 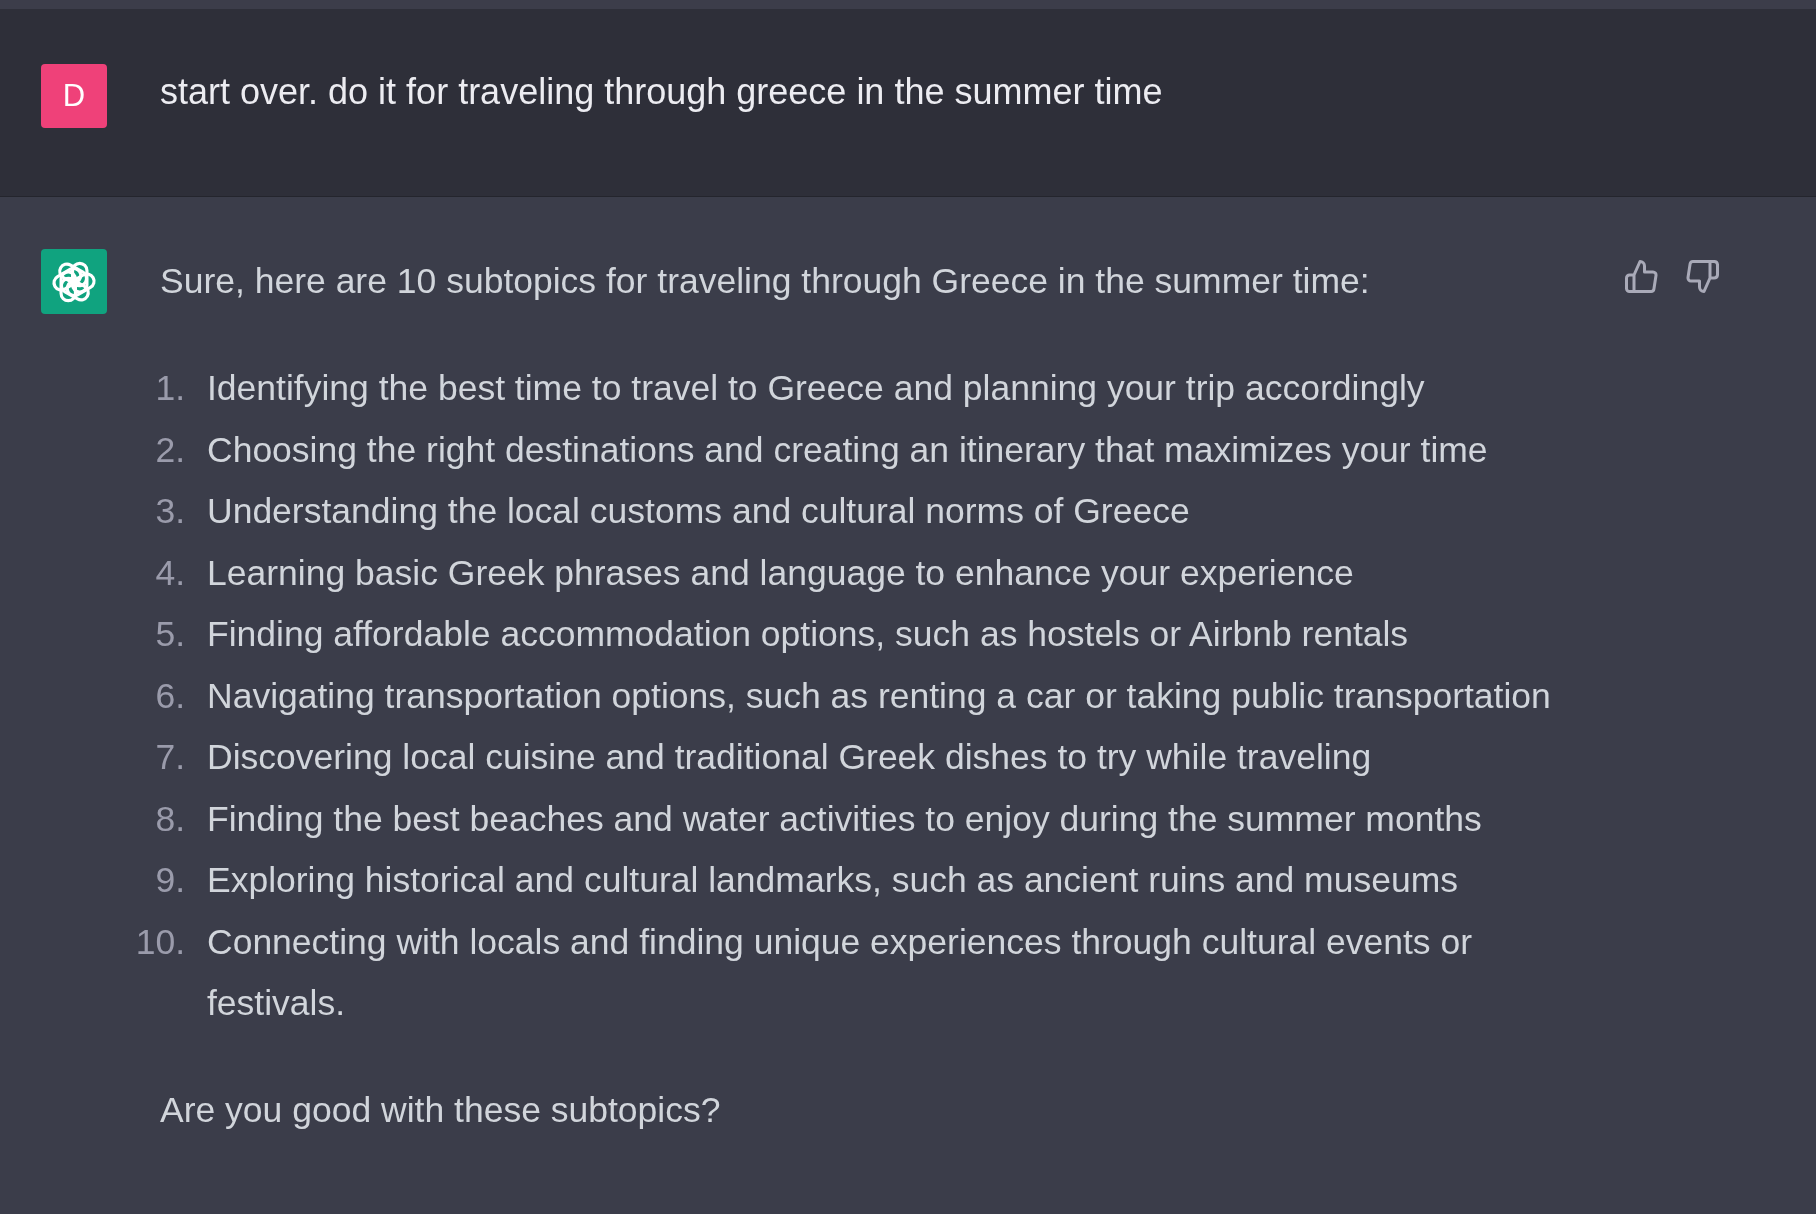 I want to click on list-item-text: Discovering local cuisine and traditional Greek dishes to try while traveling, so click(x=790, y=757).